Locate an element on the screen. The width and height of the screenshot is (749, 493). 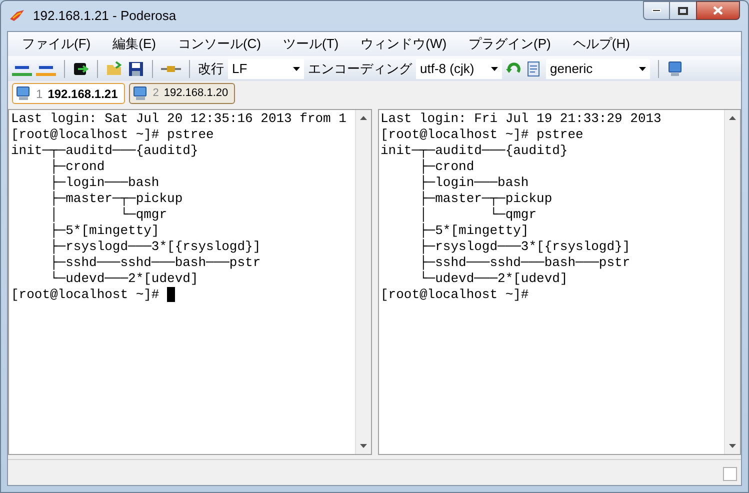
plug-icon is located at coordinates (81, 68).